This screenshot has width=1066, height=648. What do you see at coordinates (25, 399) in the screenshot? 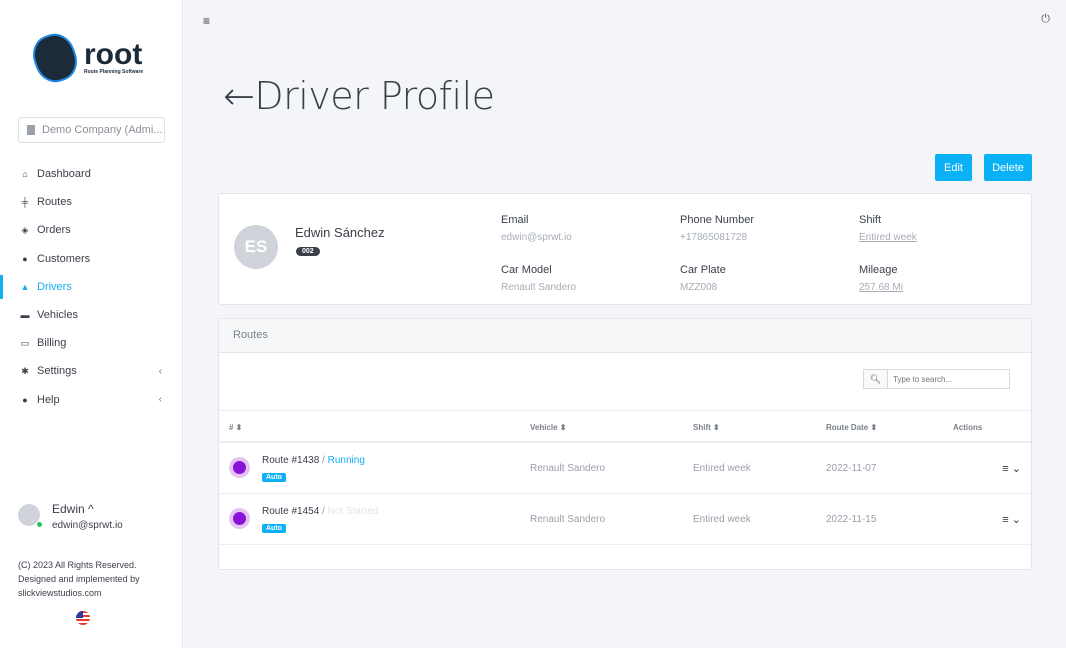
I see `question-circle-icon: ●` at bounding box center [25, 399].